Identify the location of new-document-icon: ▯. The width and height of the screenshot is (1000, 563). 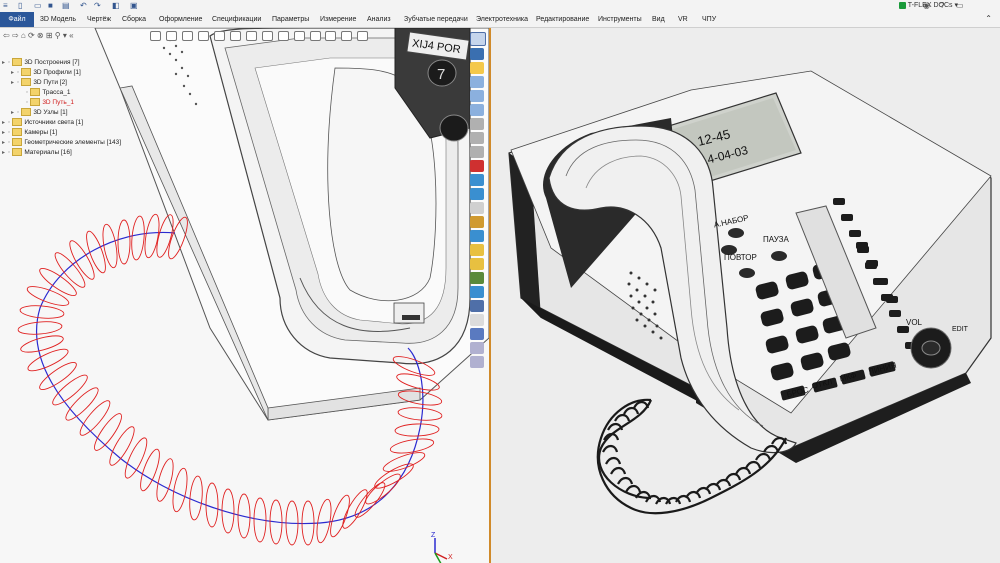
(20, 6).